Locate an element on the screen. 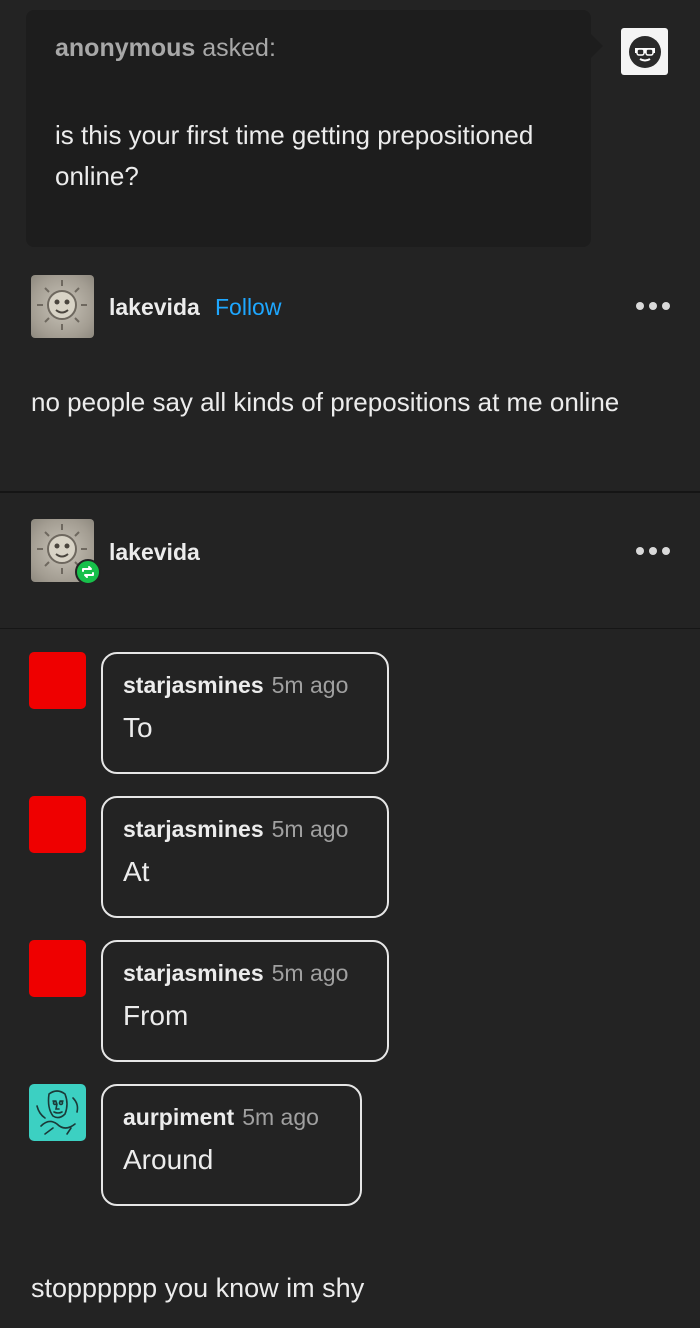 The width and height of the screenshot is (700, 1328). sketch-portrait-icon is located at coordinates (57, 1112).